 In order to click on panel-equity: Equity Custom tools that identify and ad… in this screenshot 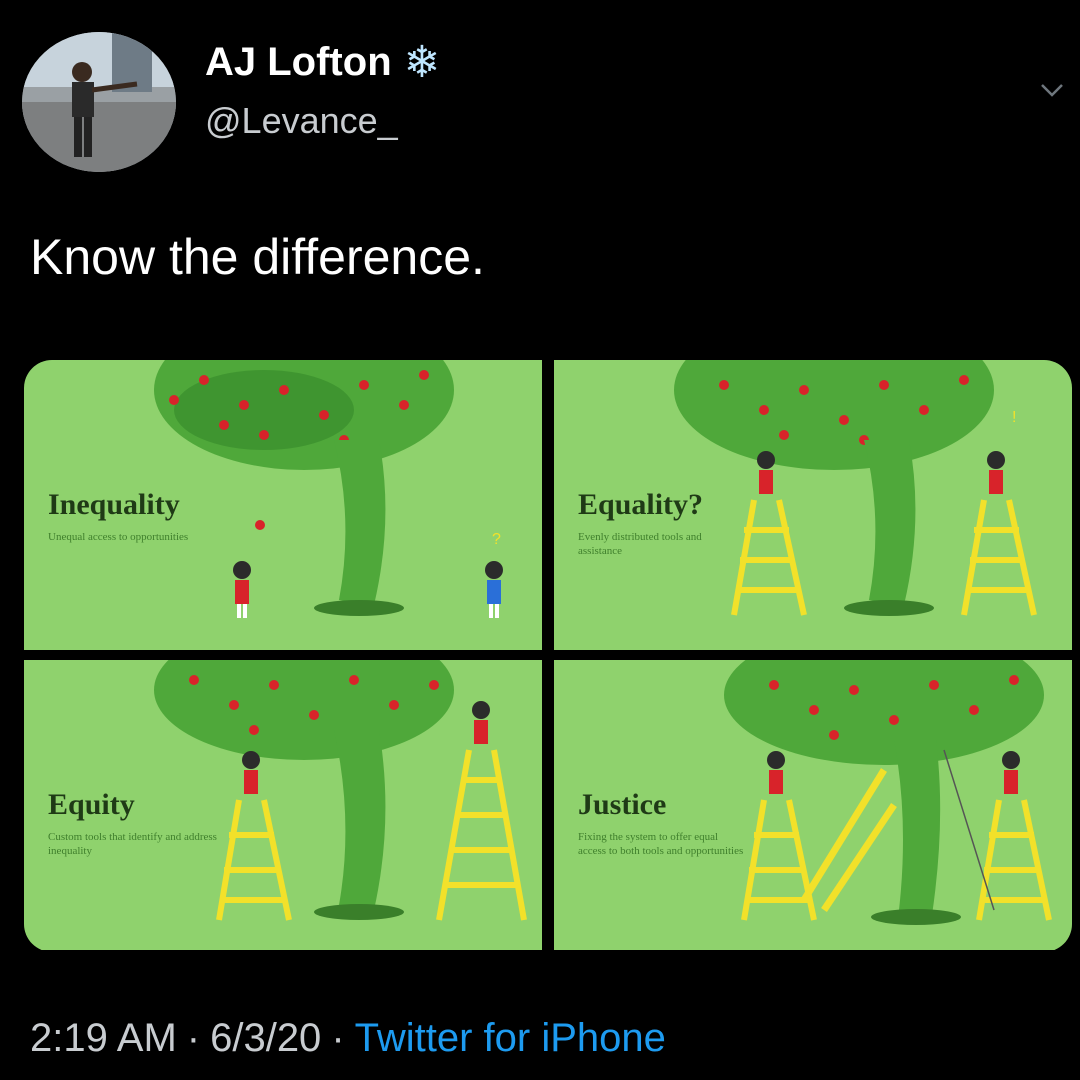, I will do `click(283, 805)`.